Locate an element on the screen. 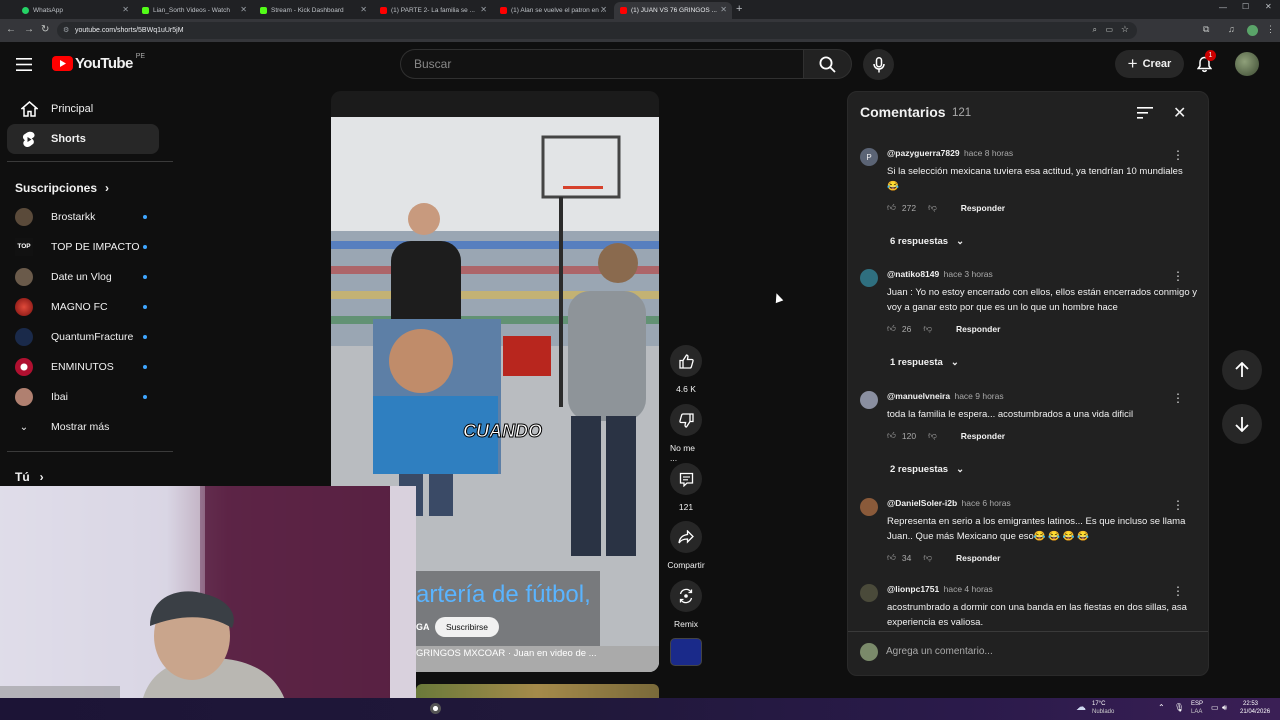 The height and width of the screenshot is (720, 1280). remix-button is located at coordinates (686, 596).